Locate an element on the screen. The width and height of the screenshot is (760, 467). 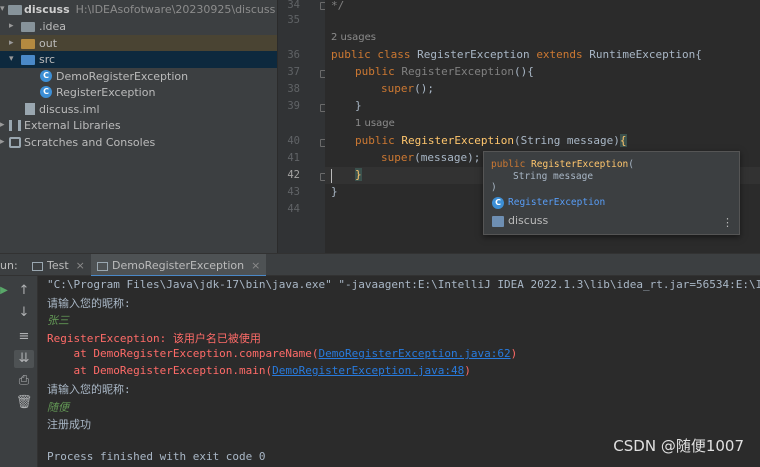
module-file-icon is located at coordinates (30, 109).